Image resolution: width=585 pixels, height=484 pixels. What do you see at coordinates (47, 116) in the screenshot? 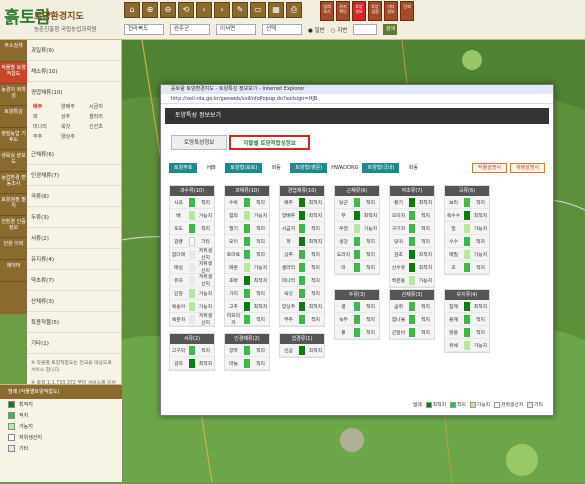
I see `crop-subitem: 파` at bounding box center [47, 116].